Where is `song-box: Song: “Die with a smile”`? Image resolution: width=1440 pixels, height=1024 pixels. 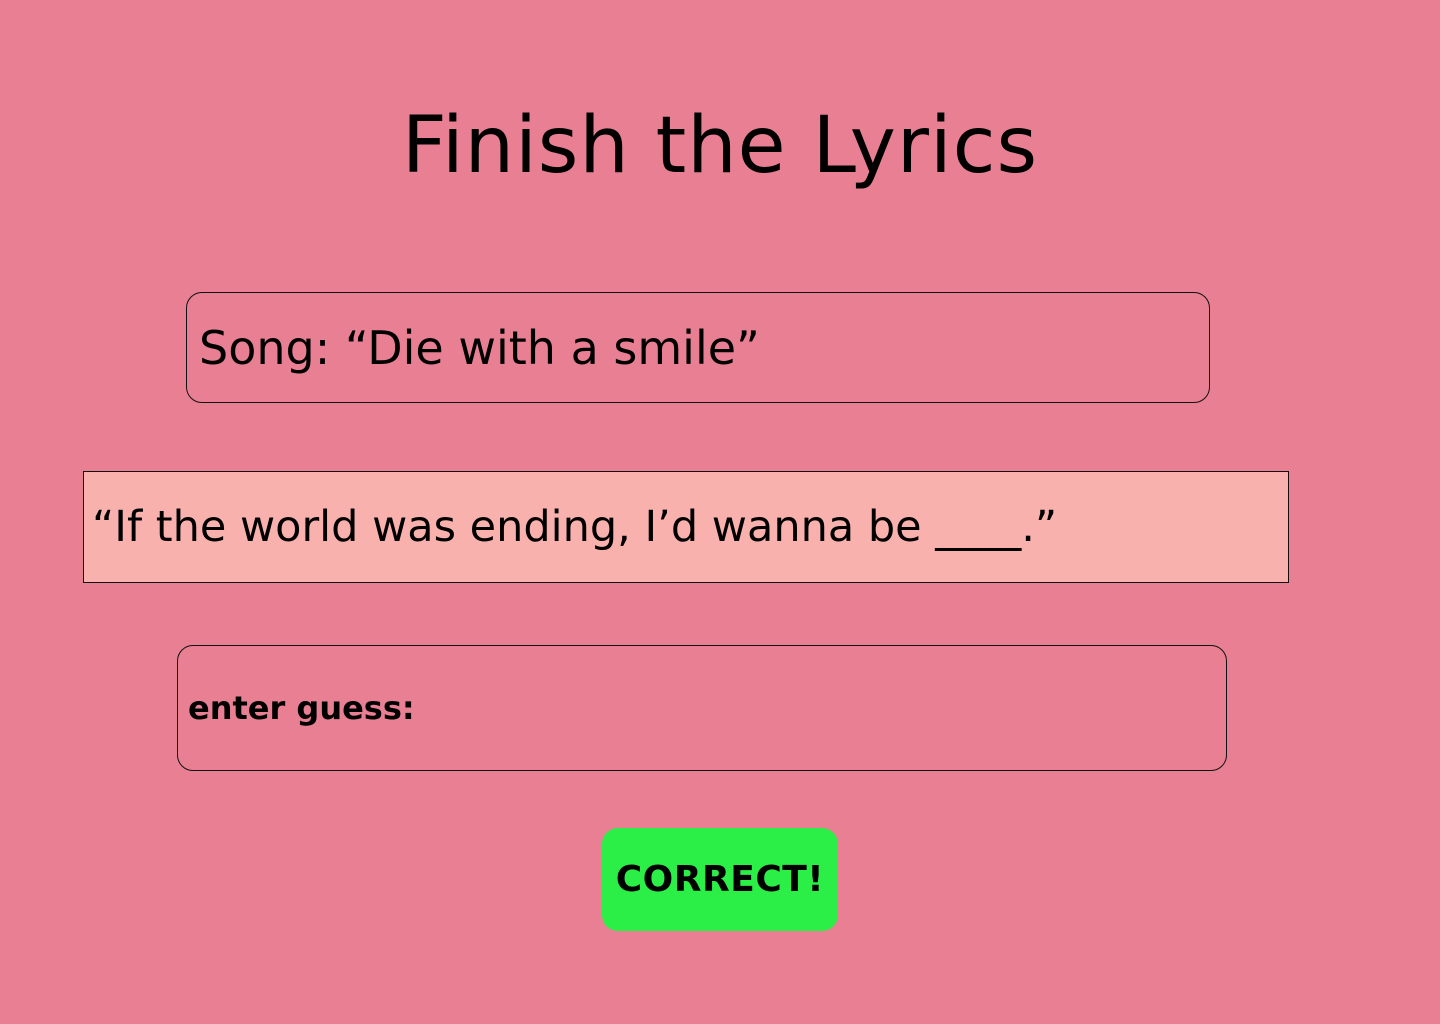 song-box: Song: “Die with a smile” is located at coordinates (698, 347).